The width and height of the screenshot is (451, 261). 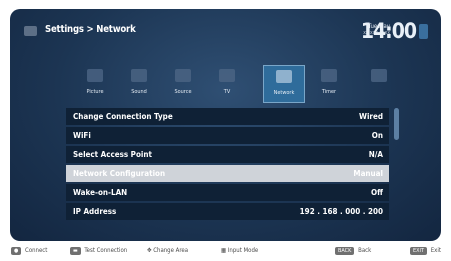 I want to click on footer-connect-label: Connect, so click(x=36, y=250).